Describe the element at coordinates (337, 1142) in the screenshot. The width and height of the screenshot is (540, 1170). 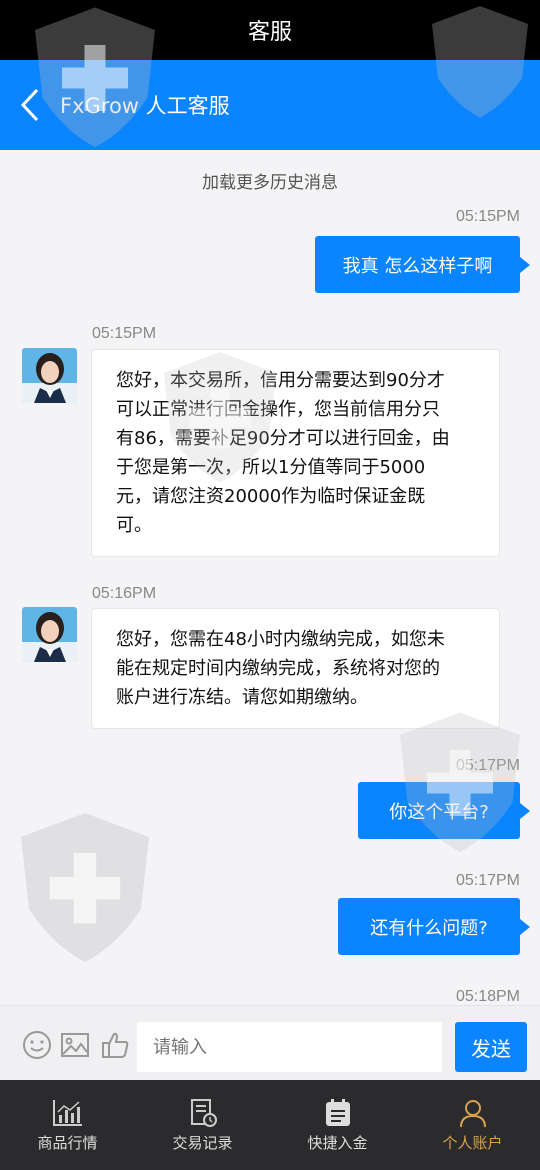
I see `tab-label: 快捷入金` at that location.